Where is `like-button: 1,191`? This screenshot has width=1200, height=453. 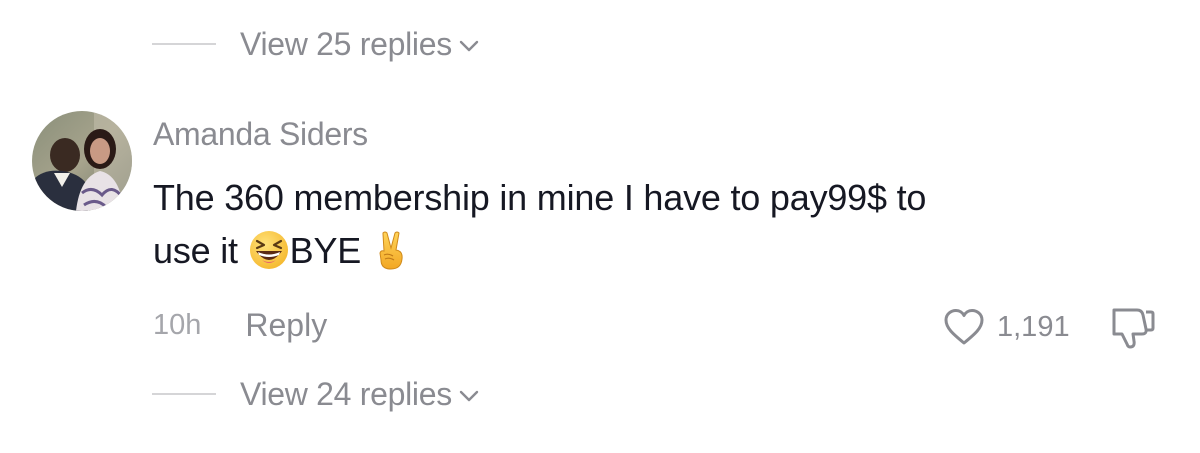 like-button: 1,191 is located at coordinates (1006, 327).